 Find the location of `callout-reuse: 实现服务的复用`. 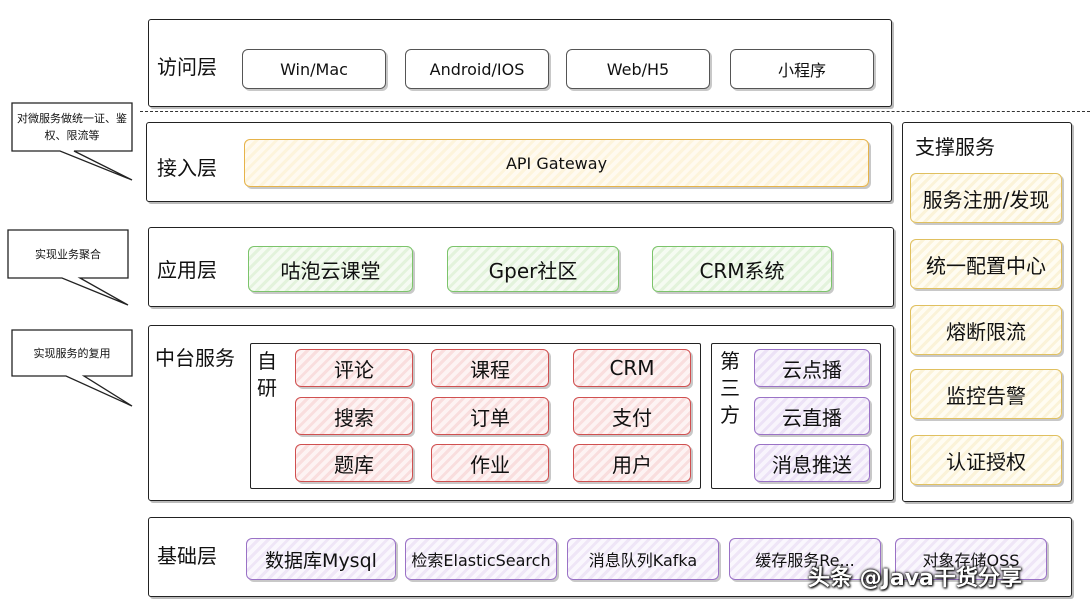

callout-reuse: 实现服务的复用 is located at coordinates (72, 353).